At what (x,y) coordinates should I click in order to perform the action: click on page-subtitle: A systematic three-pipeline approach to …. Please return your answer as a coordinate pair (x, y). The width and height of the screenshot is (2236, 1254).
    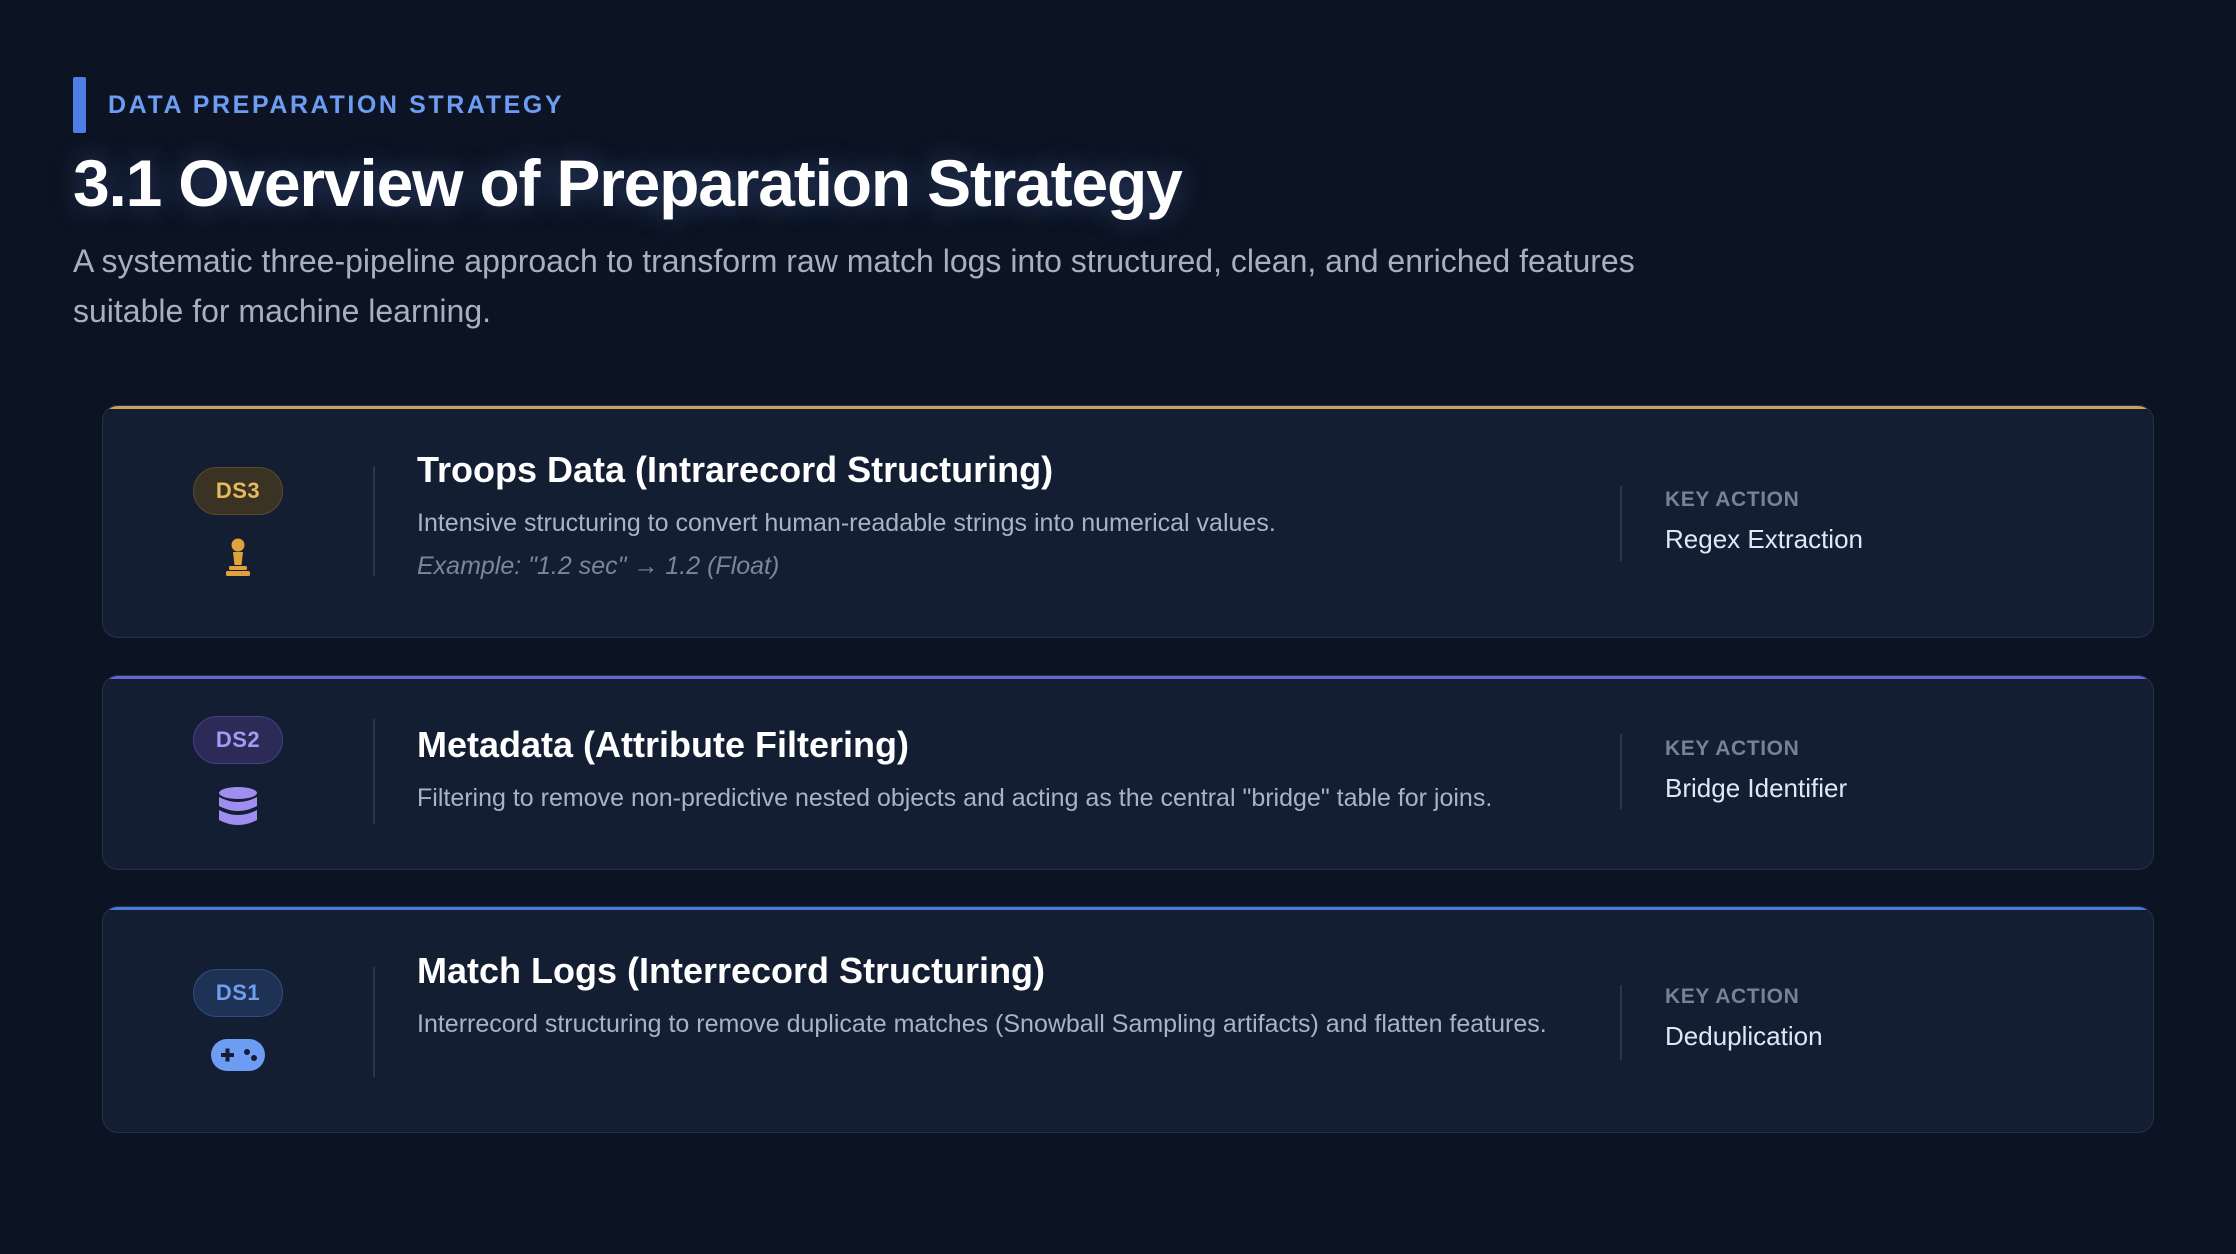
    Looking at the image, I should click on (854, 286).